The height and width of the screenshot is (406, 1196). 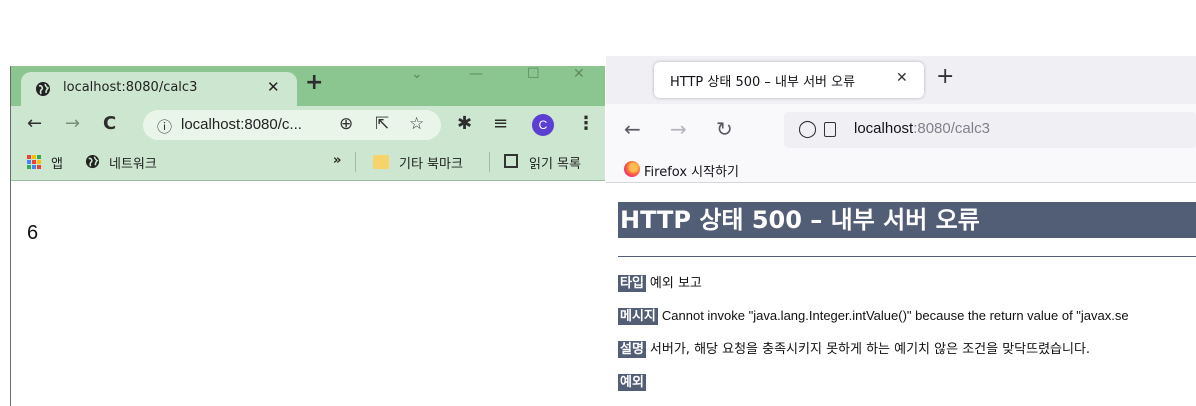 I want to click on profile-avatar: C, so click(x=543, y=125).